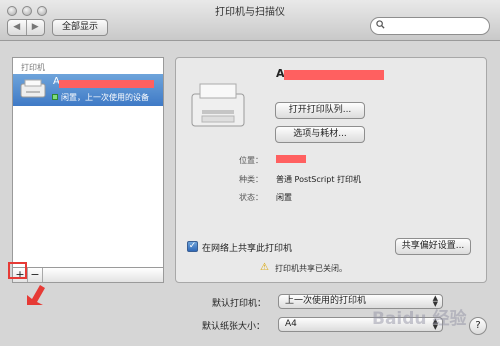 The height and width of the screenshot is (346, 500). What do you see at coordinates (419, 319) in the screenshot?
I see `watermark: Baidu 经验` at bounding box center [419, 319].